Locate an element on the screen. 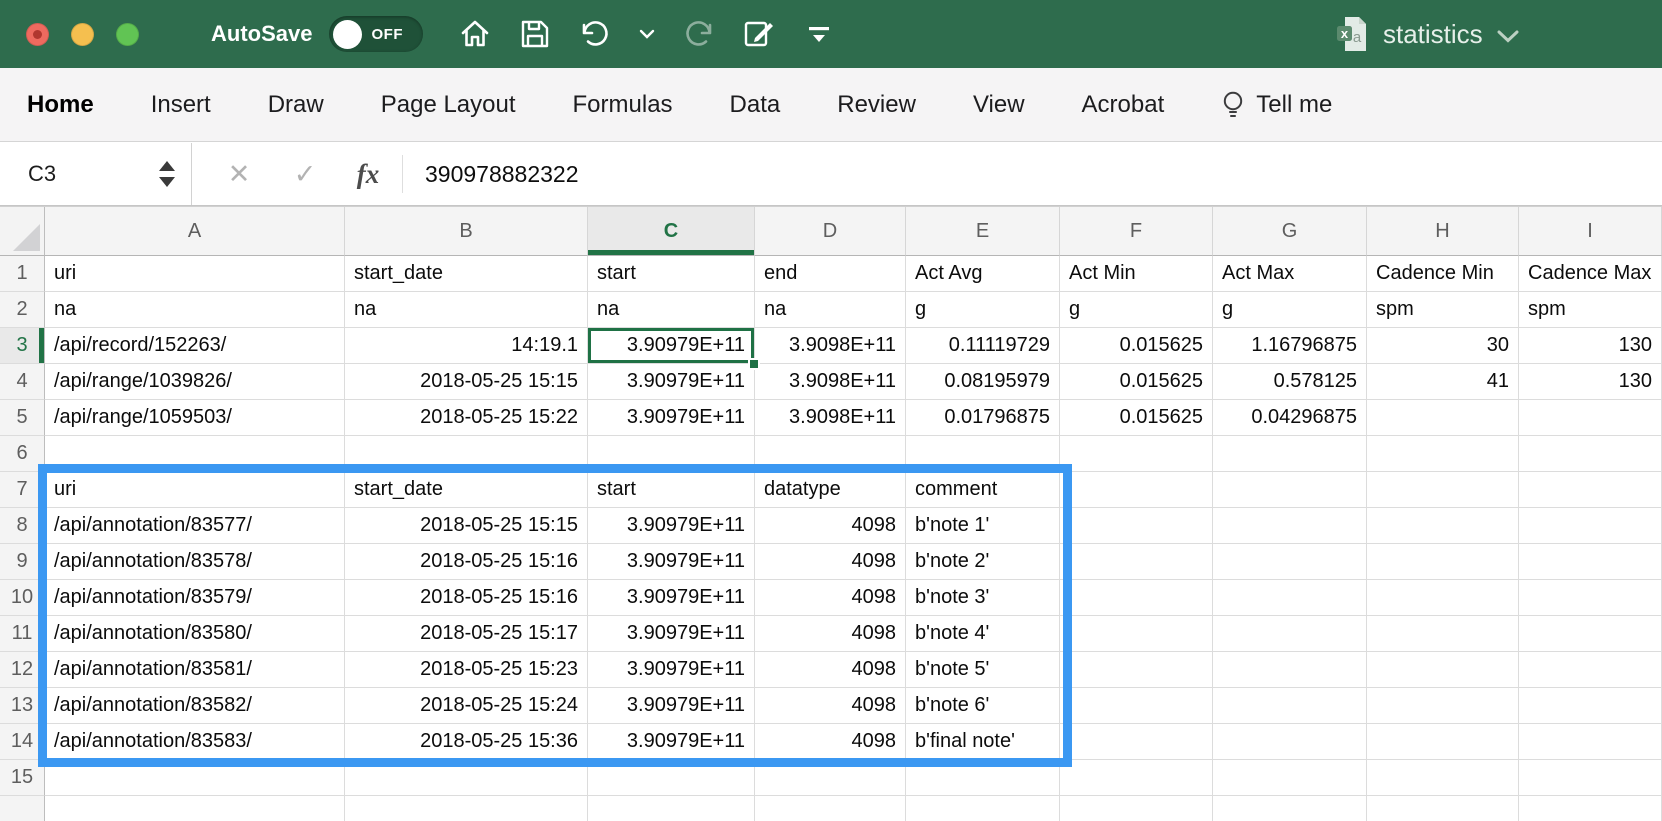  cell-E12: b'note 5' is located at coordinates (983, 670).